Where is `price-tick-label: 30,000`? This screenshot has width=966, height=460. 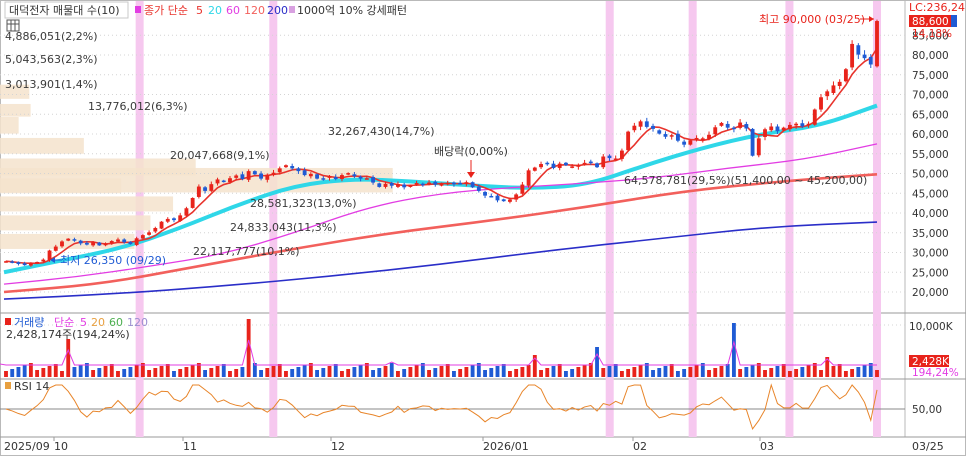 price-tick-label: 30,000 is located at coordinates (930, 254).